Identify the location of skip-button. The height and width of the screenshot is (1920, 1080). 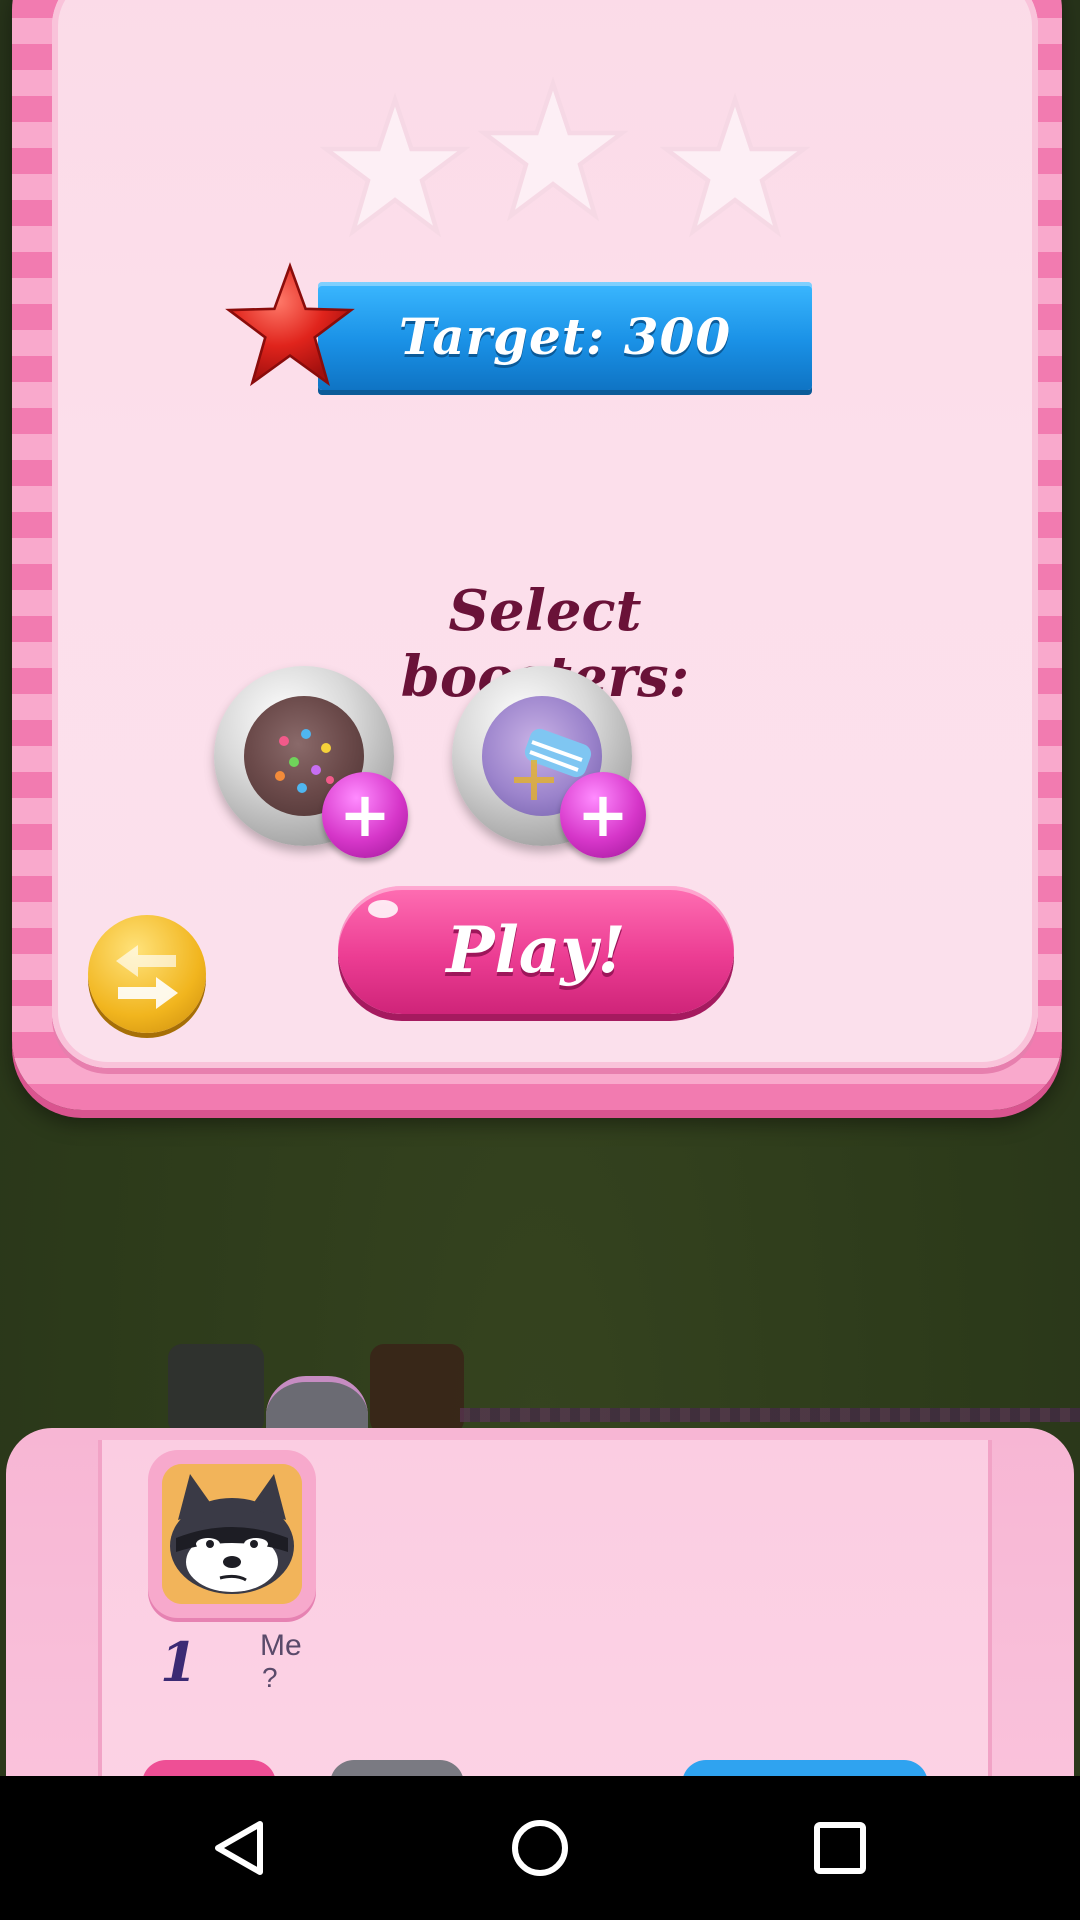
(147, 974).